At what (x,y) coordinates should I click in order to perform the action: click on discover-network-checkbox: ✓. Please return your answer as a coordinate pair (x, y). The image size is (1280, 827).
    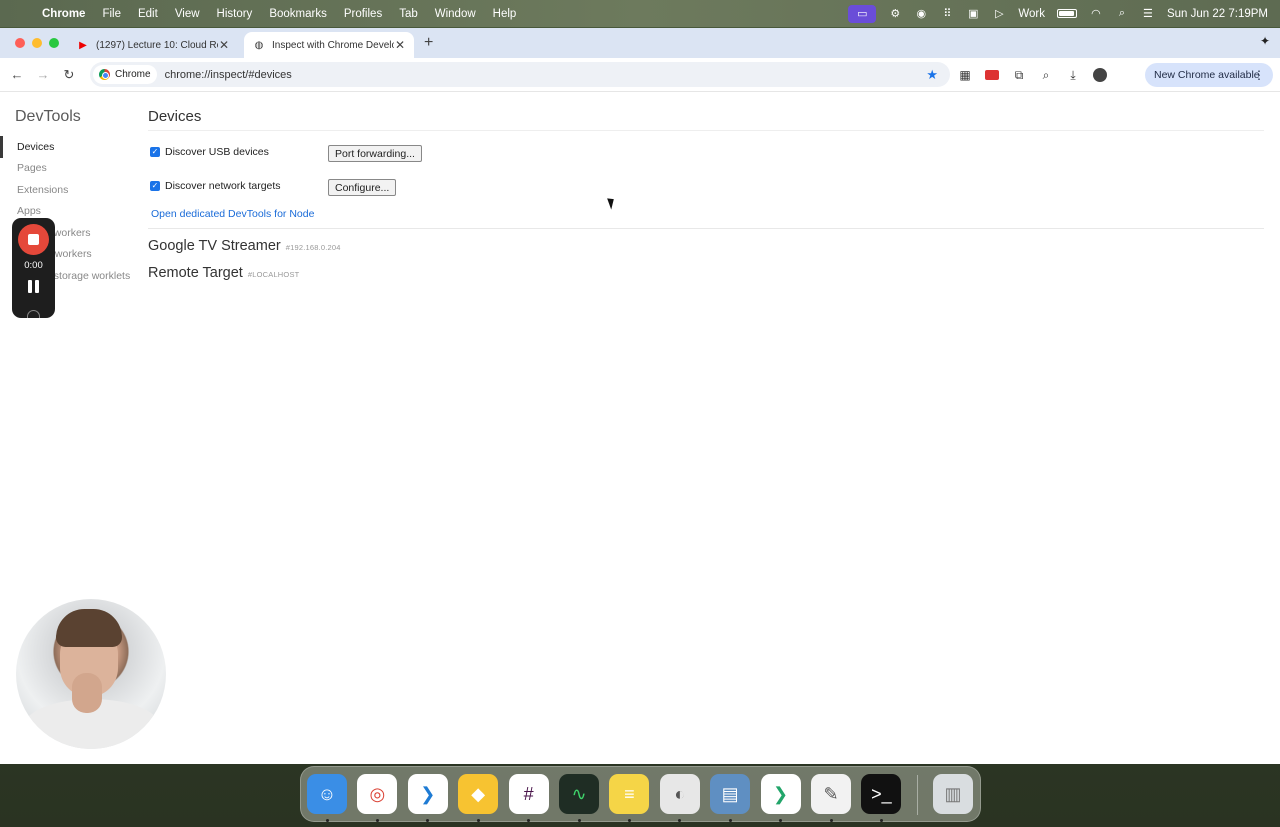
    Looking at the image, I should click on (155, 186).